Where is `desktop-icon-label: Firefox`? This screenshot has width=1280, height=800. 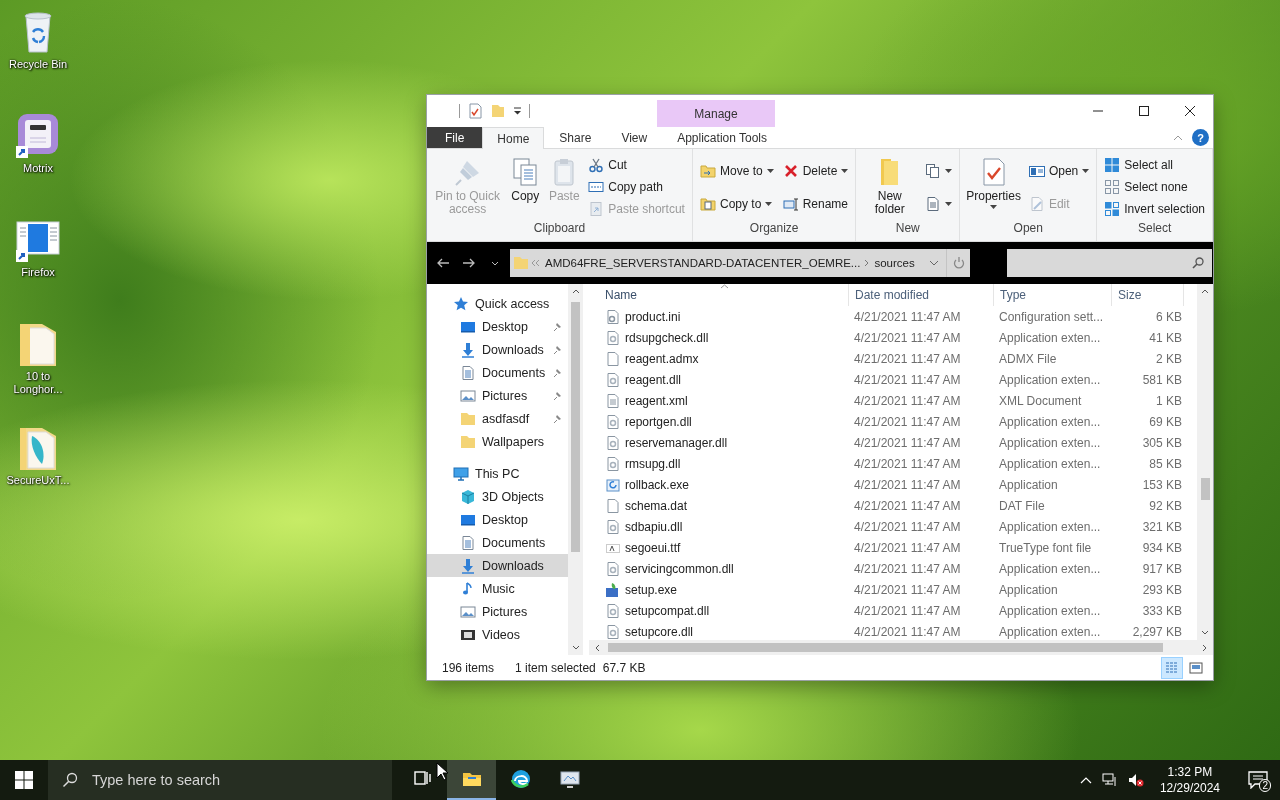 desktop-icon-label: Firefox is located at coordinates (38, 272).